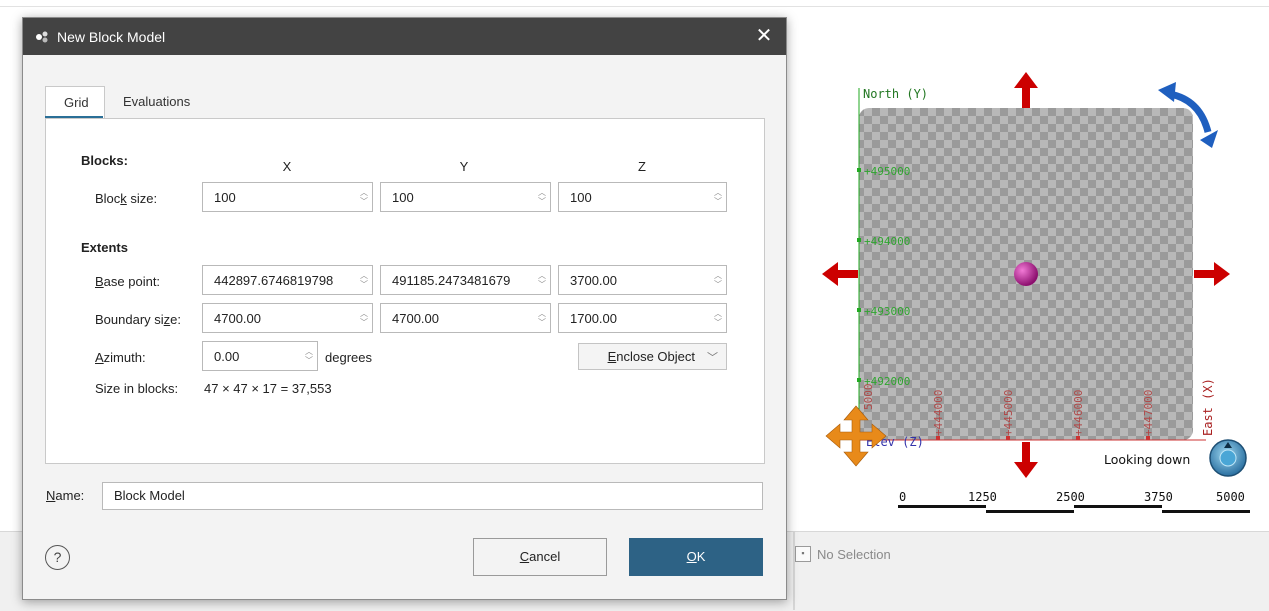  I want to click on tab-grid: Grid, so click(75, 102).